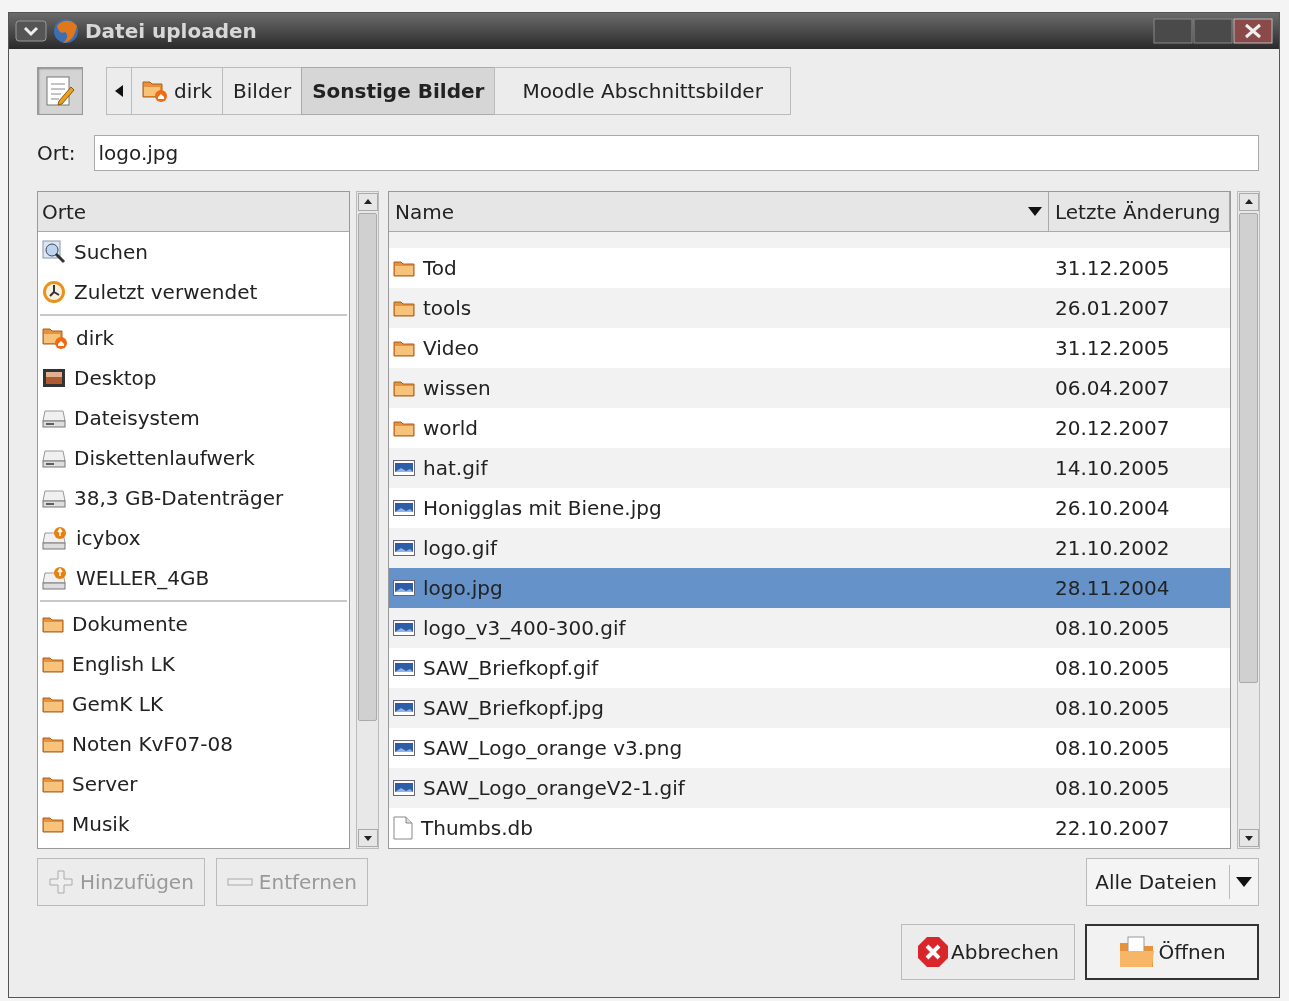 This screenshot has height=1001, width=1289. I want to click on open-button: Öffnen, so click(1172, 952).